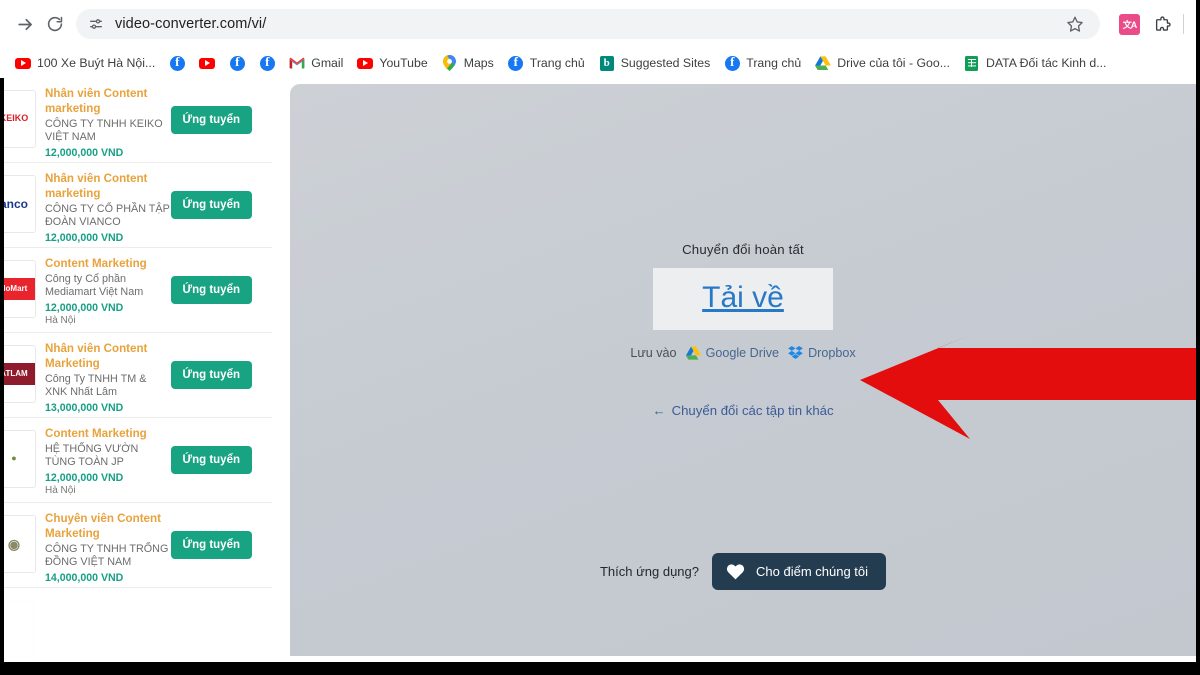  Describe the element at coordinates (655, 63) in the screenshot. I see `bookmark-item-suggested-sites: b Suggested Sites` at that location.